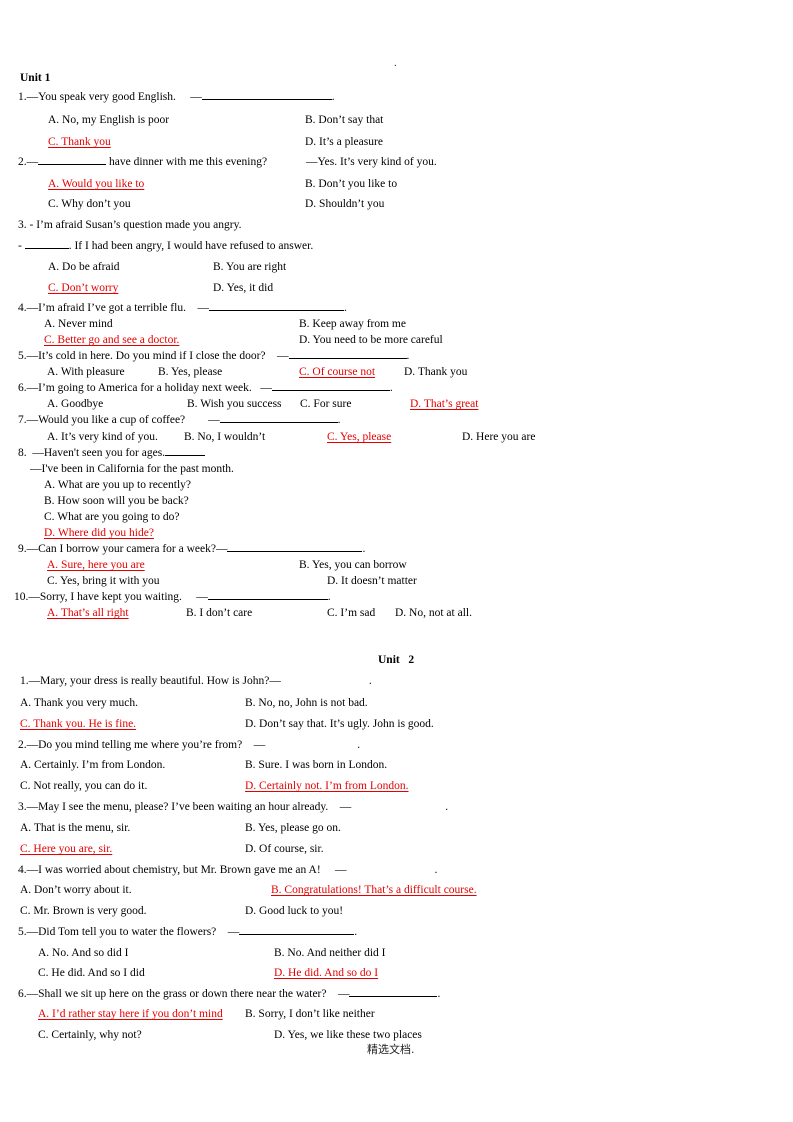 The image size is (793, 1122). Describe the element at coordinates (78, 324) in the screenshot. I see `q4-option-a: A. Never mind` at that location.